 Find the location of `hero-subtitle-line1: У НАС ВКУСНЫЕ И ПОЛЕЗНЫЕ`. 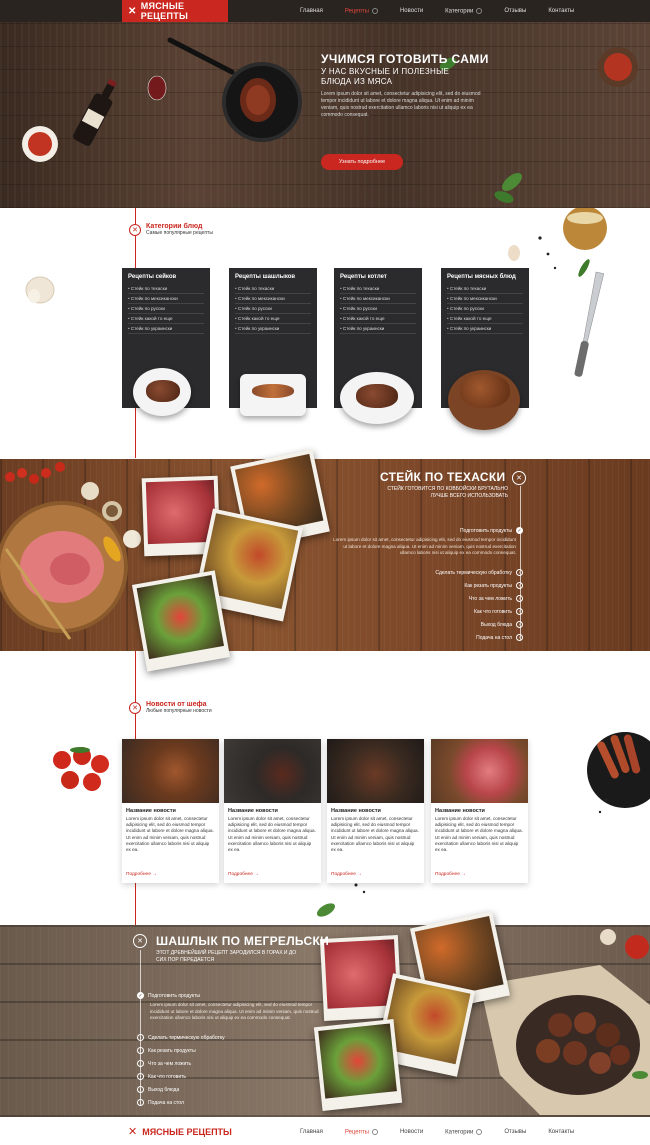

hero-subtitle-line1: У НАС ВКУСНЫЕ И ПОЛЕЗНЫЕ is located at coordinates (385, 71).